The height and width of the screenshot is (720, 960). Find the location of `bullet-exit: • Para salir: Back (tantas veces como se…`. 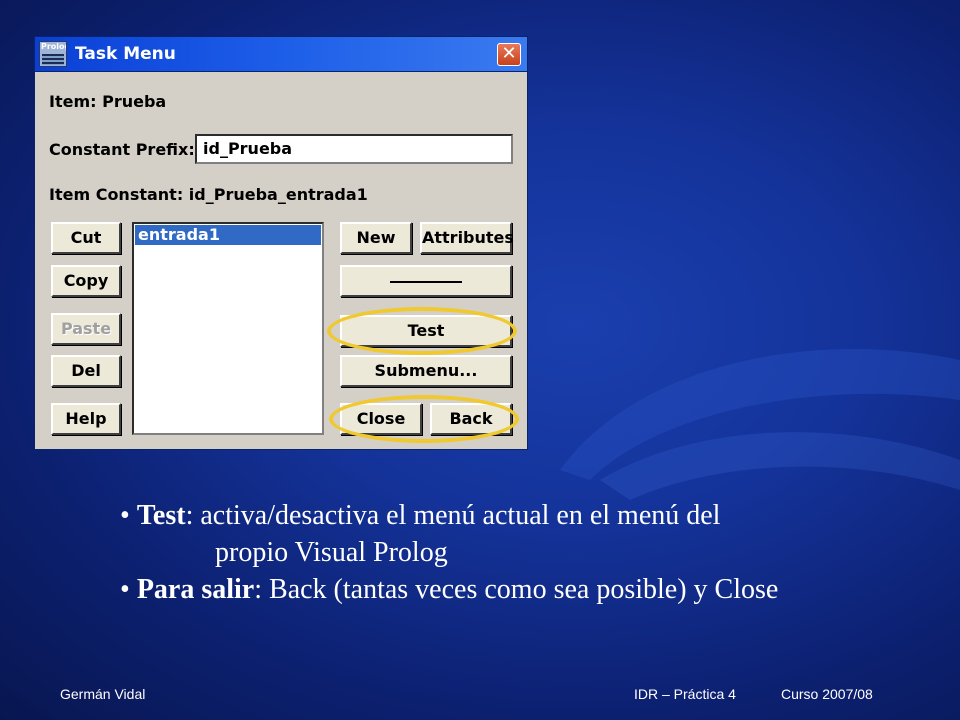

bullet-exit: • Para salir: Back (tantas veces como se… is located at coordinates (449, 589).